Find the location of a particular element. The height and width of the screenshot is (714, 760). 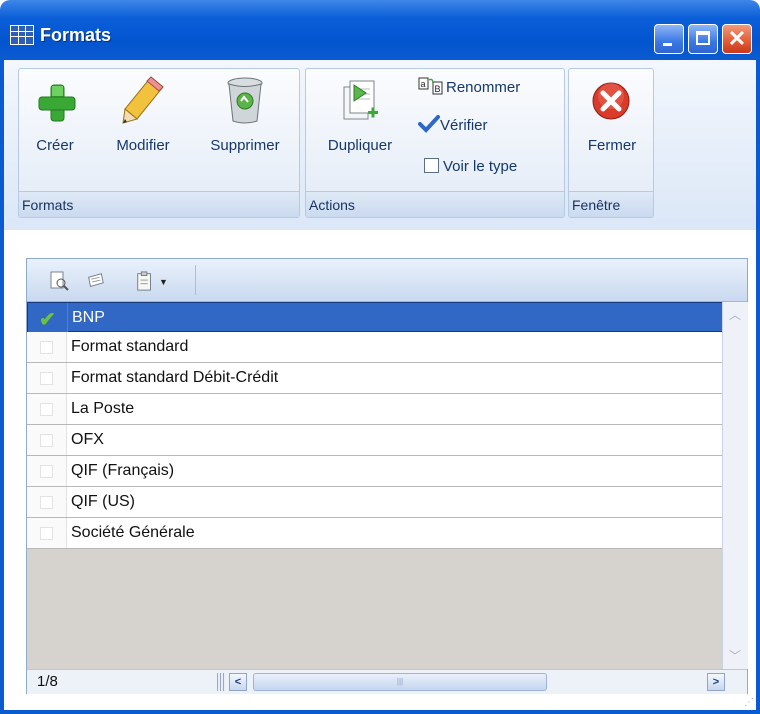

scroll-down-icon: ﹀ is located at coordinates (735, 656).